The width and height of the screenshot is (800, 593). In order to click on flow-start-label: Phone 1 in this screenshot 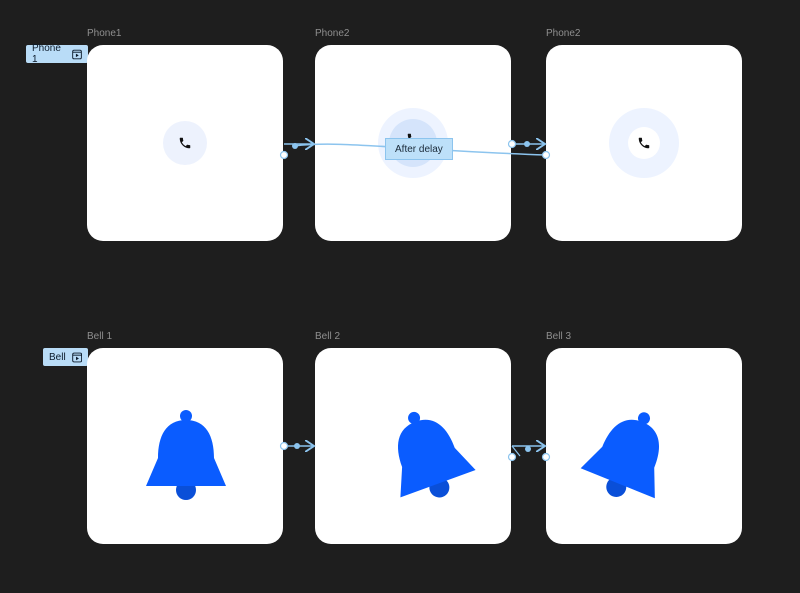, I will do `click(46, 54)`.